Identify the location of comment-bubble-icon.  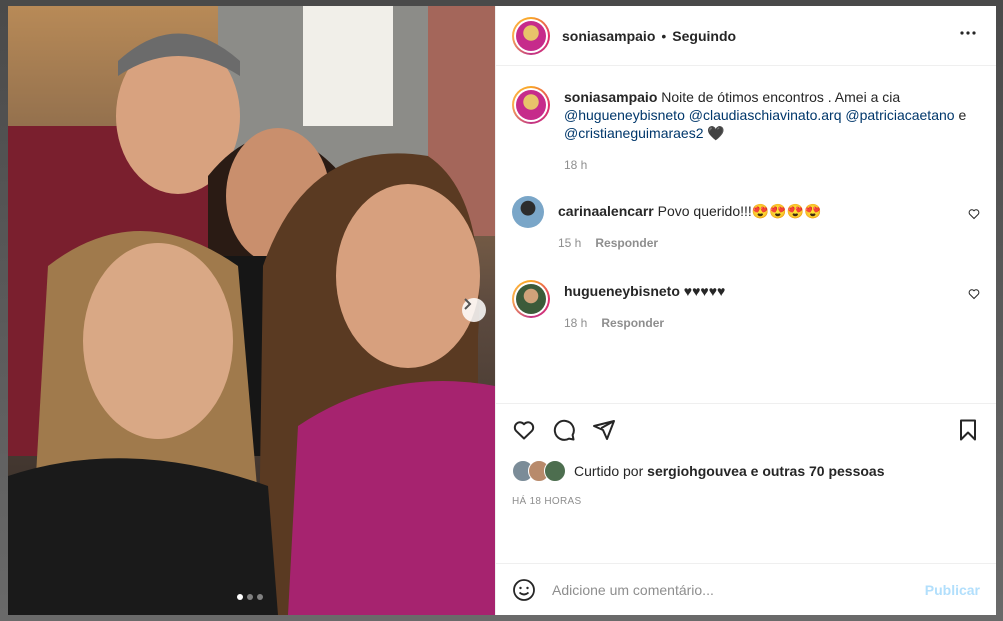
(564, 430).